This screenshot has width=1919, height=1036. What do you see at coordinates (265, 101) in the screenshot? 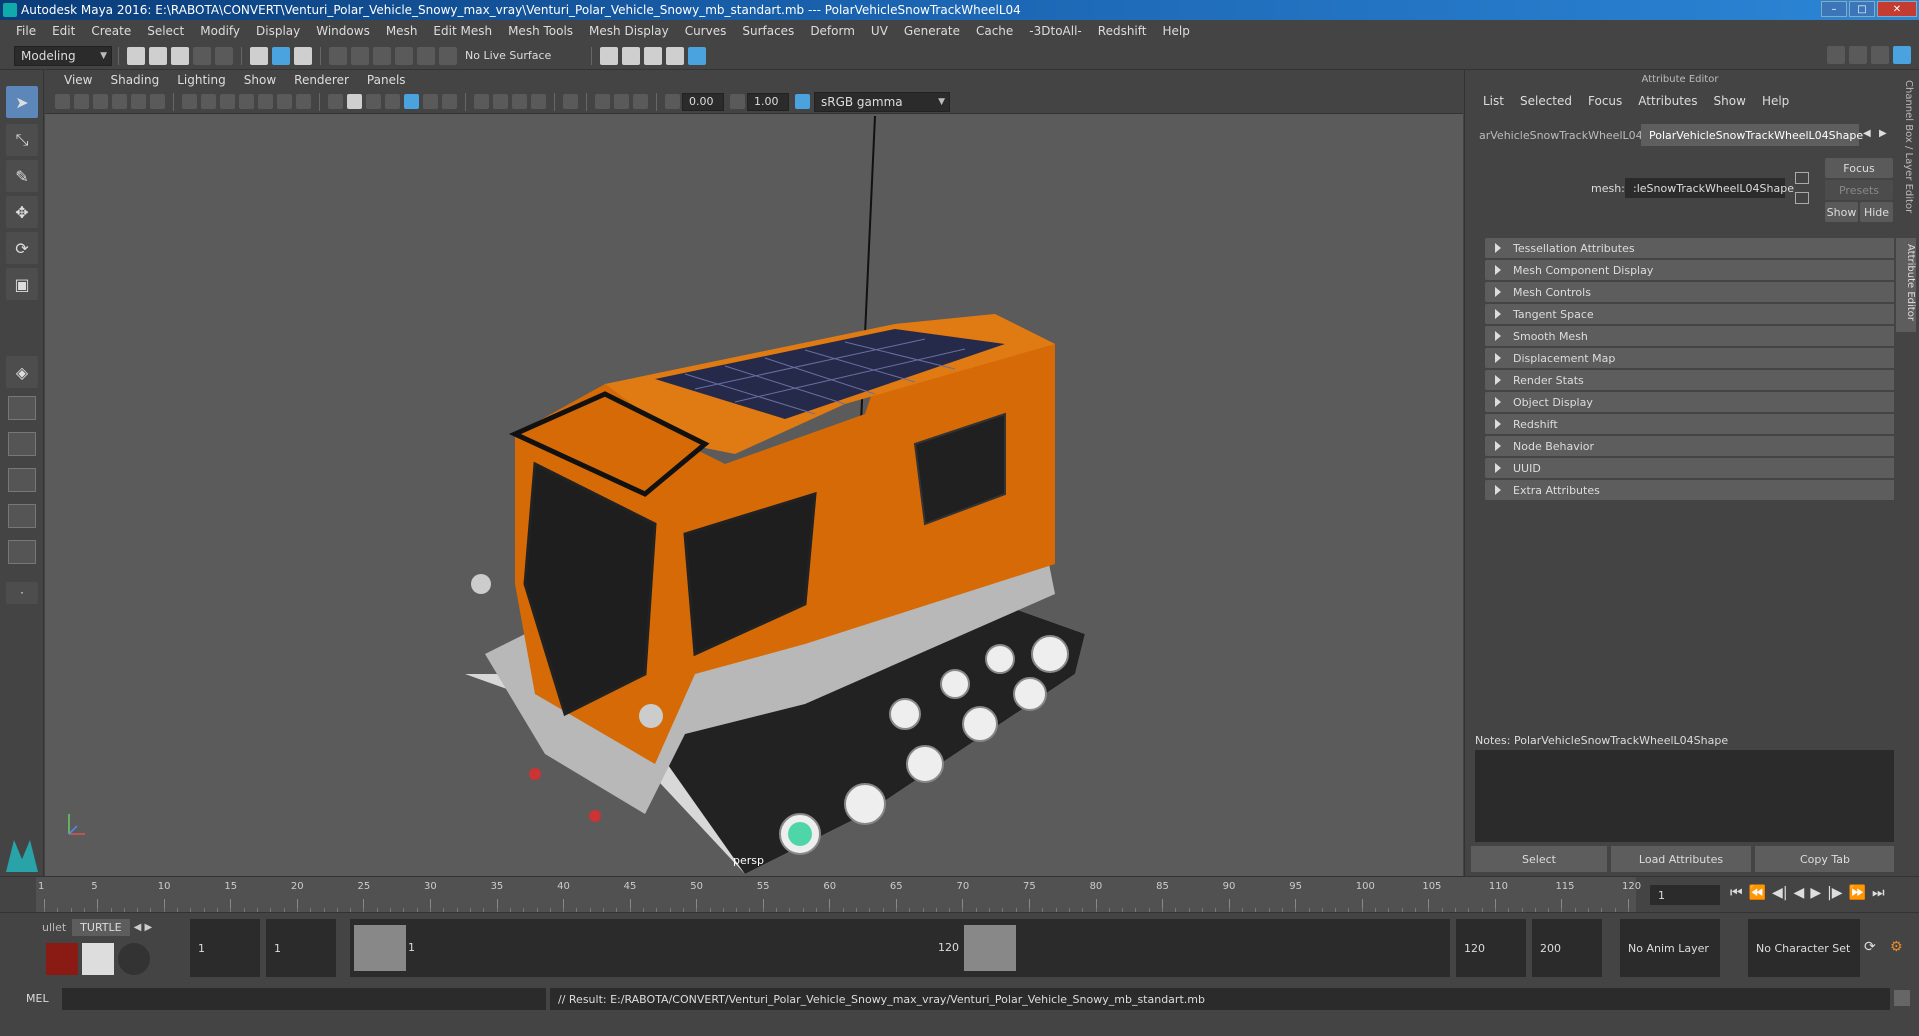
I see `field-chart-icon` at bounding box center [265, 101].